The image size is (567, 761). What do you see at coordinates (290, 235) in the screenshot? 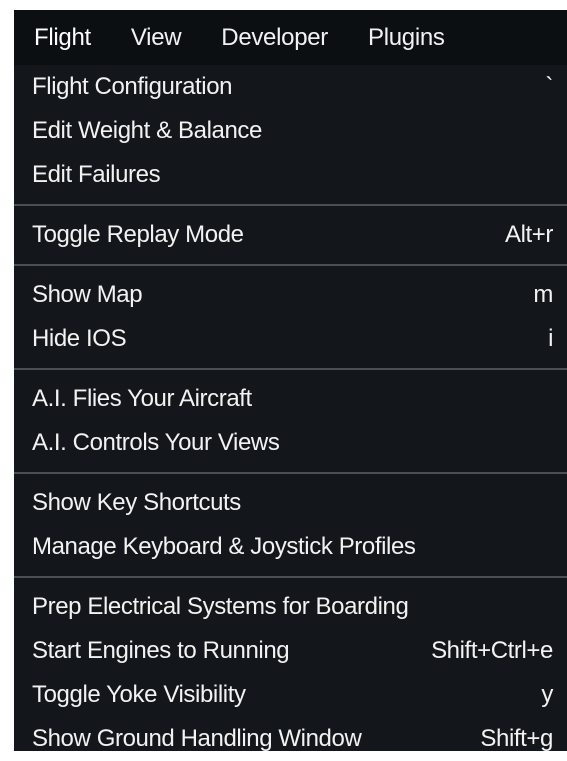
I see `menu-item-toggle-replay-mode: Toggle Replay Mode Alt+r` at bounding box center [290, 235].